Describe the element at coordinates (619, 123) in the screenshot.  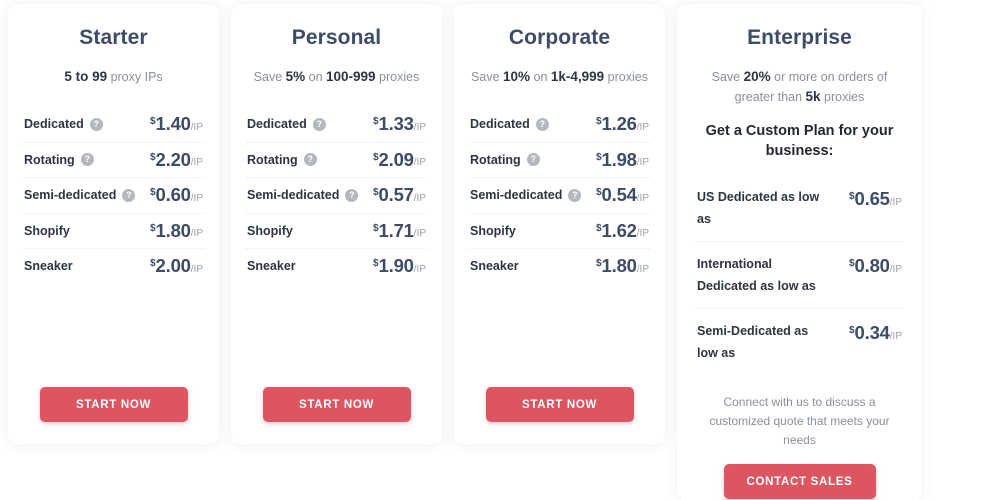
I see `price-amount: 1.26` at that location.